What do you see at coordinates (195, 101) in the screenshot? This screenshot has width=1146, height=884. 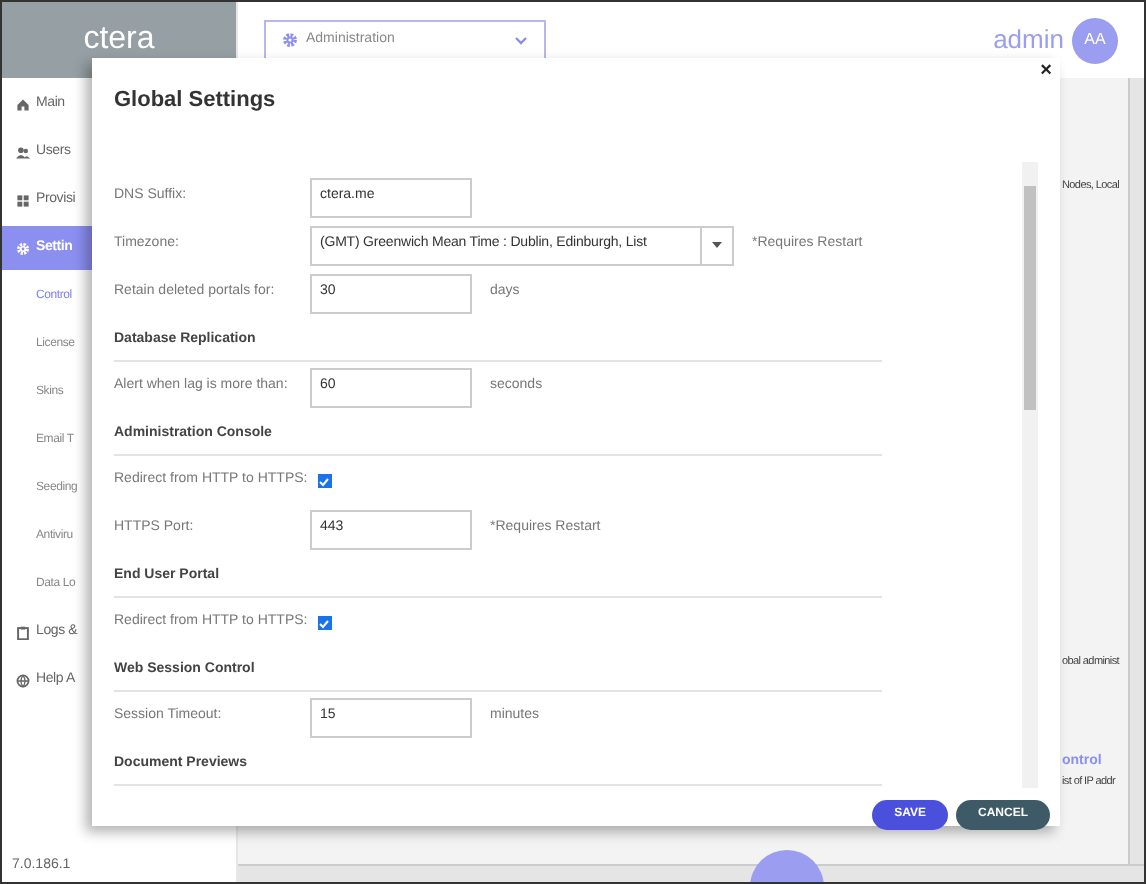 I see `dialog-title: Global Settings` at bounding box center [195, 101].